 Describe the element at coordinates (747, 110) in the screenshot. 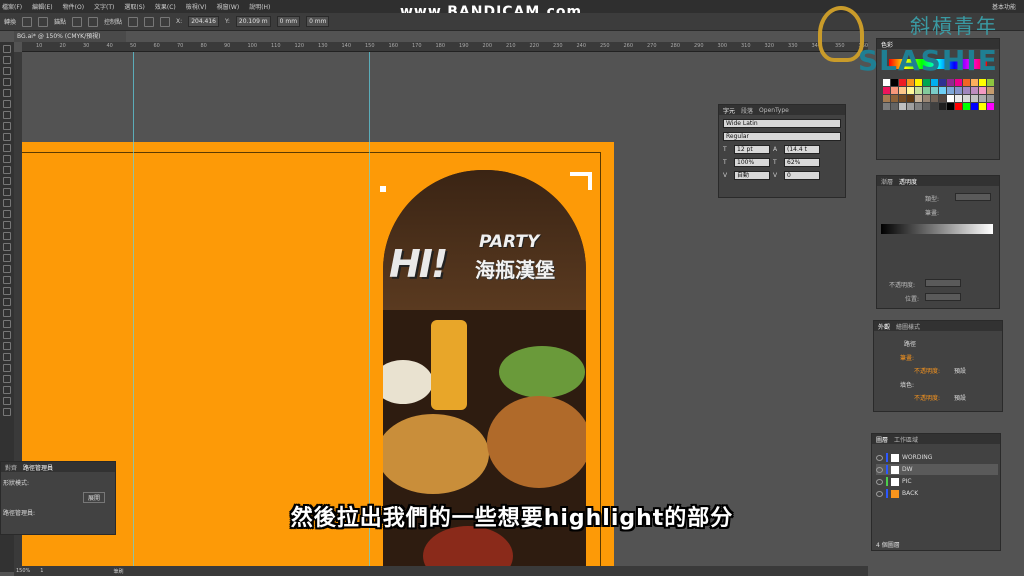

I see `tab-paragraph: 段落` at that location.